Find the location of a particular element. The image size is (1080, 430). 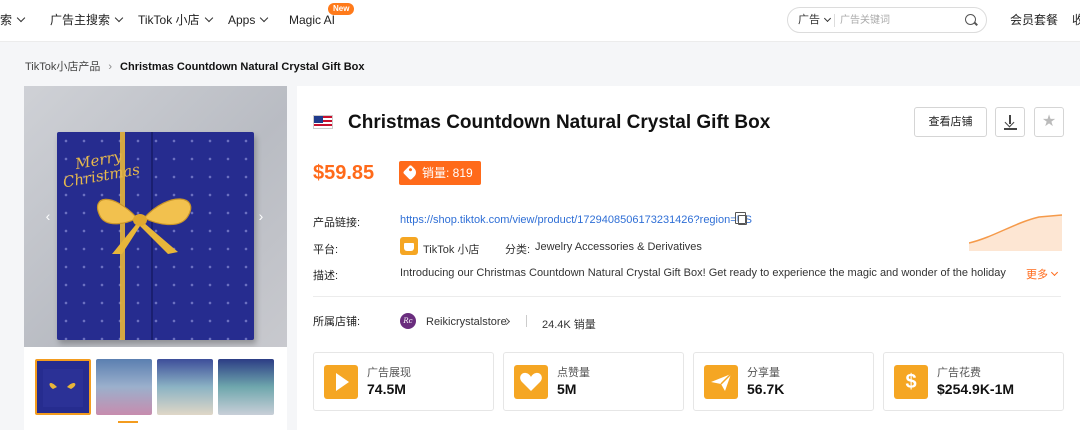

stat-value: 56.7K is located at coordinates (766, 389).